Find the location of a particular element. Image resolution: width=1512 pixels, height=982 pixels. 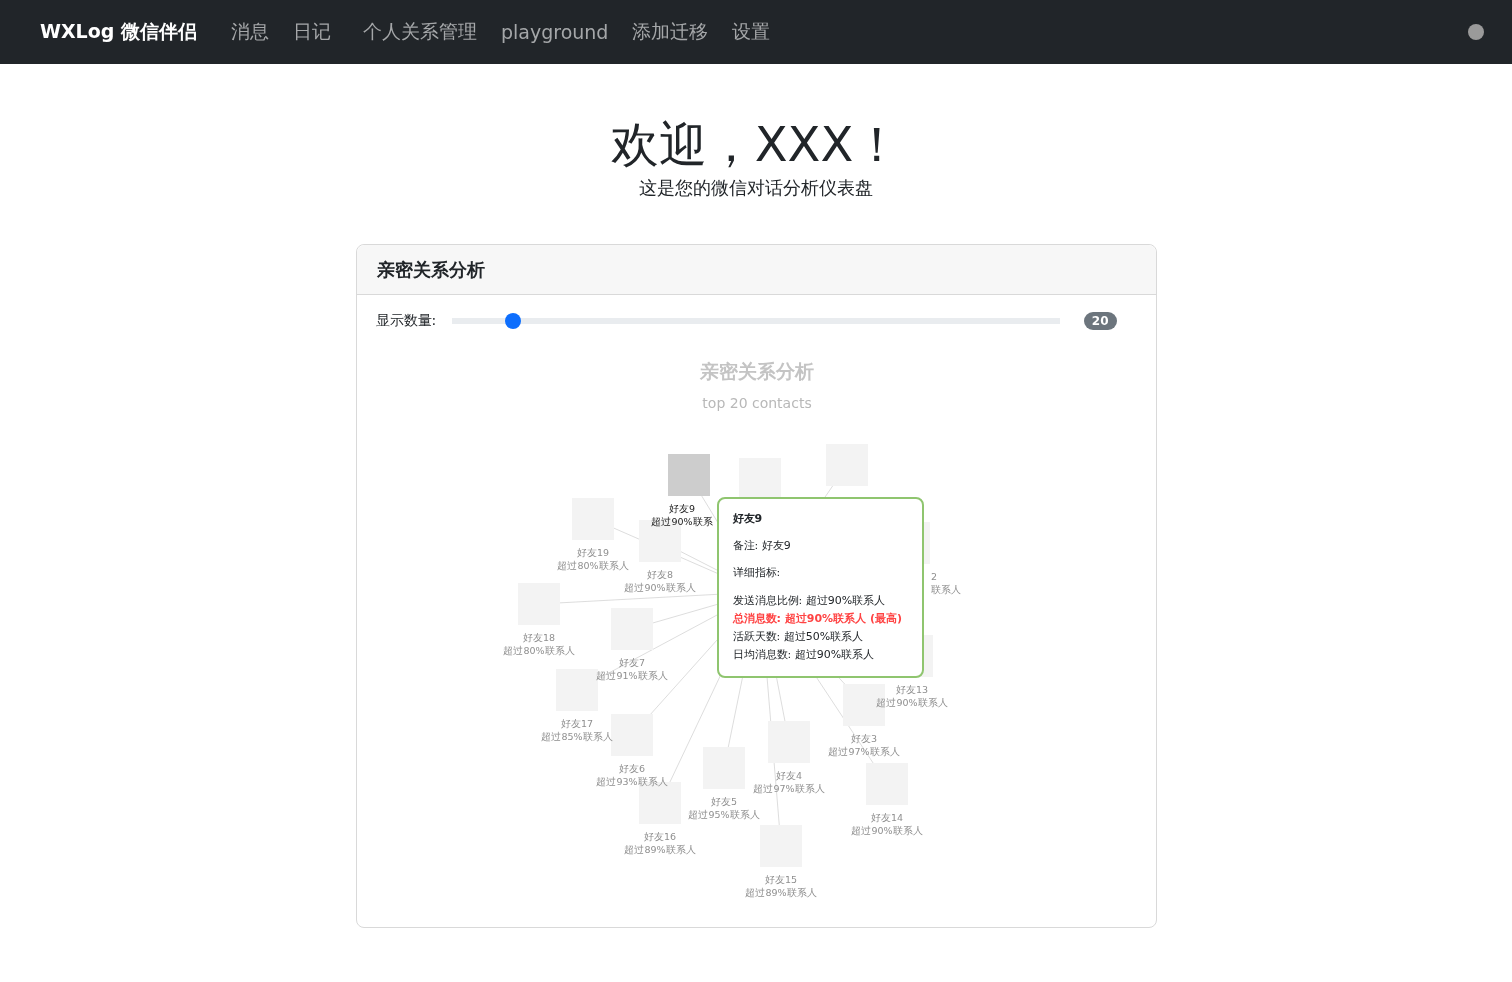

contact-name: 好友14 is located at coordinates (886, 817).